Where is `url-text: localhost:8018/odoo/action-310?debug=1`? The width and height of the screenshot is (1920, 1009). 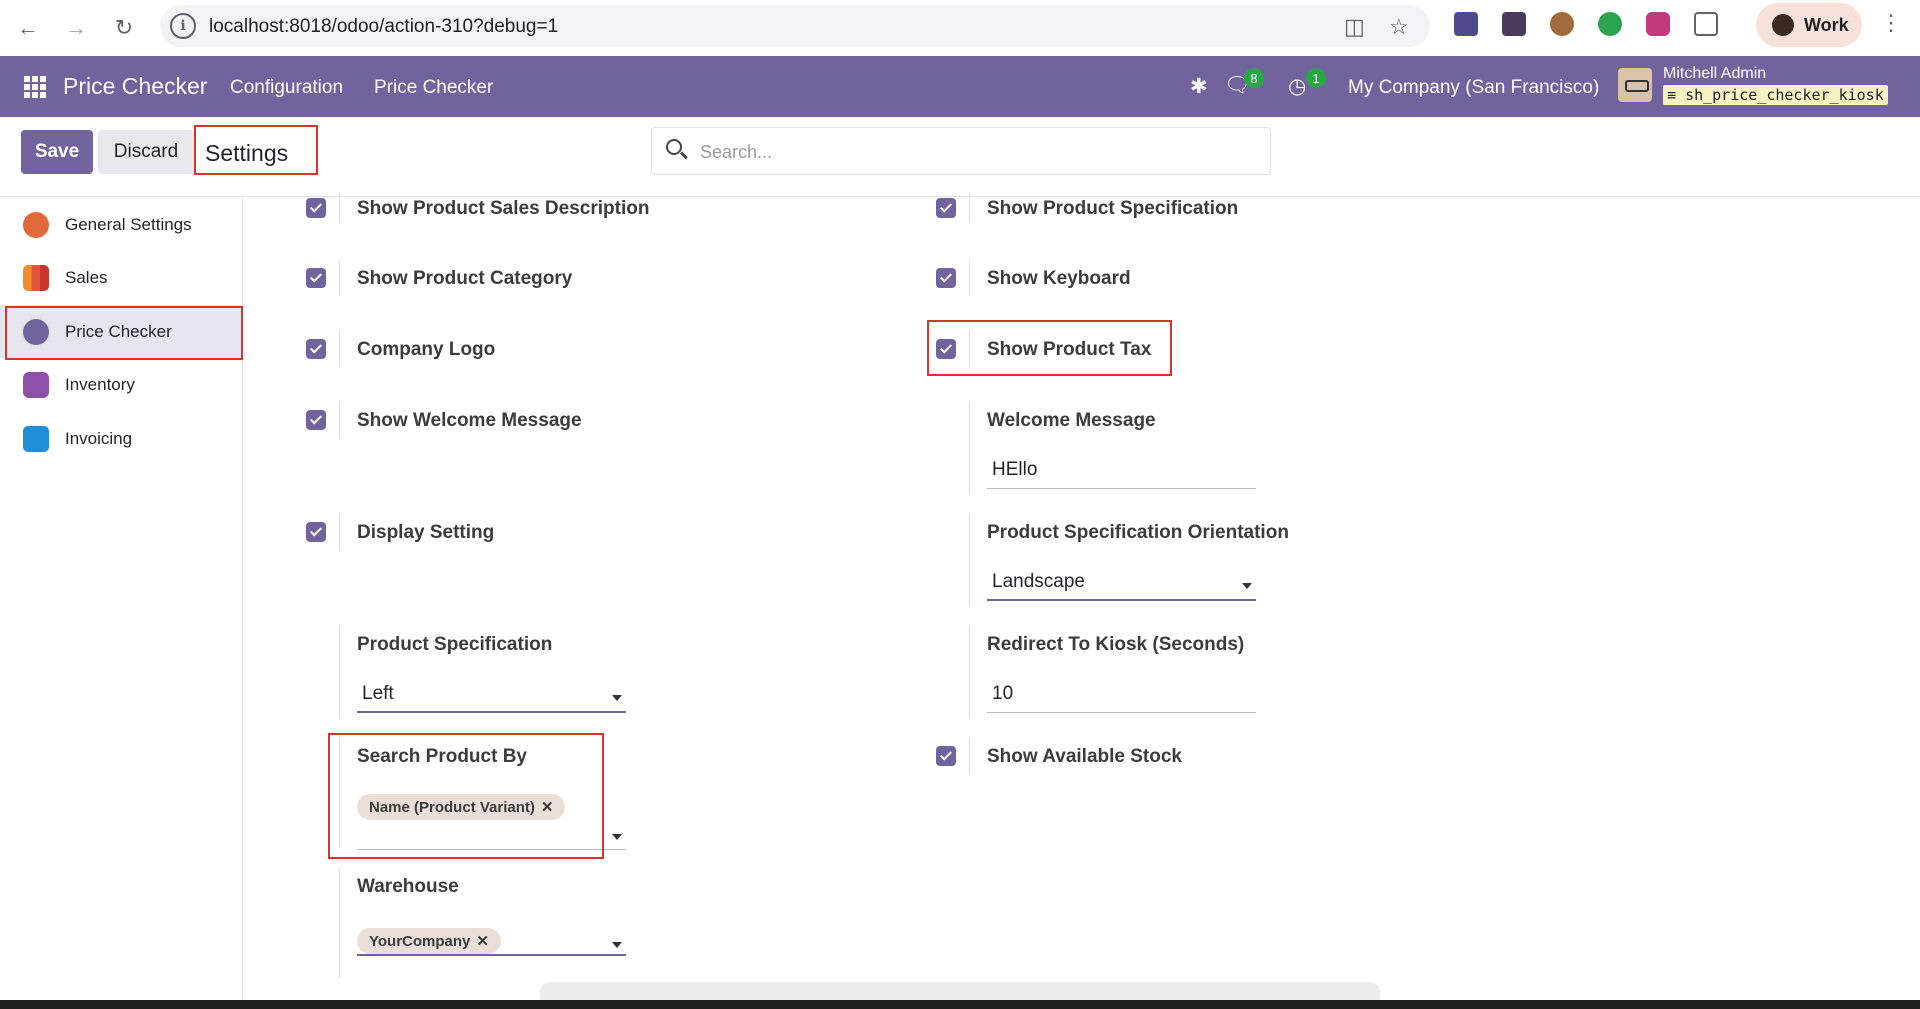 url-text: localhost:8018/odoo/action-310?debug=1 is located at coordinates (383, 27).